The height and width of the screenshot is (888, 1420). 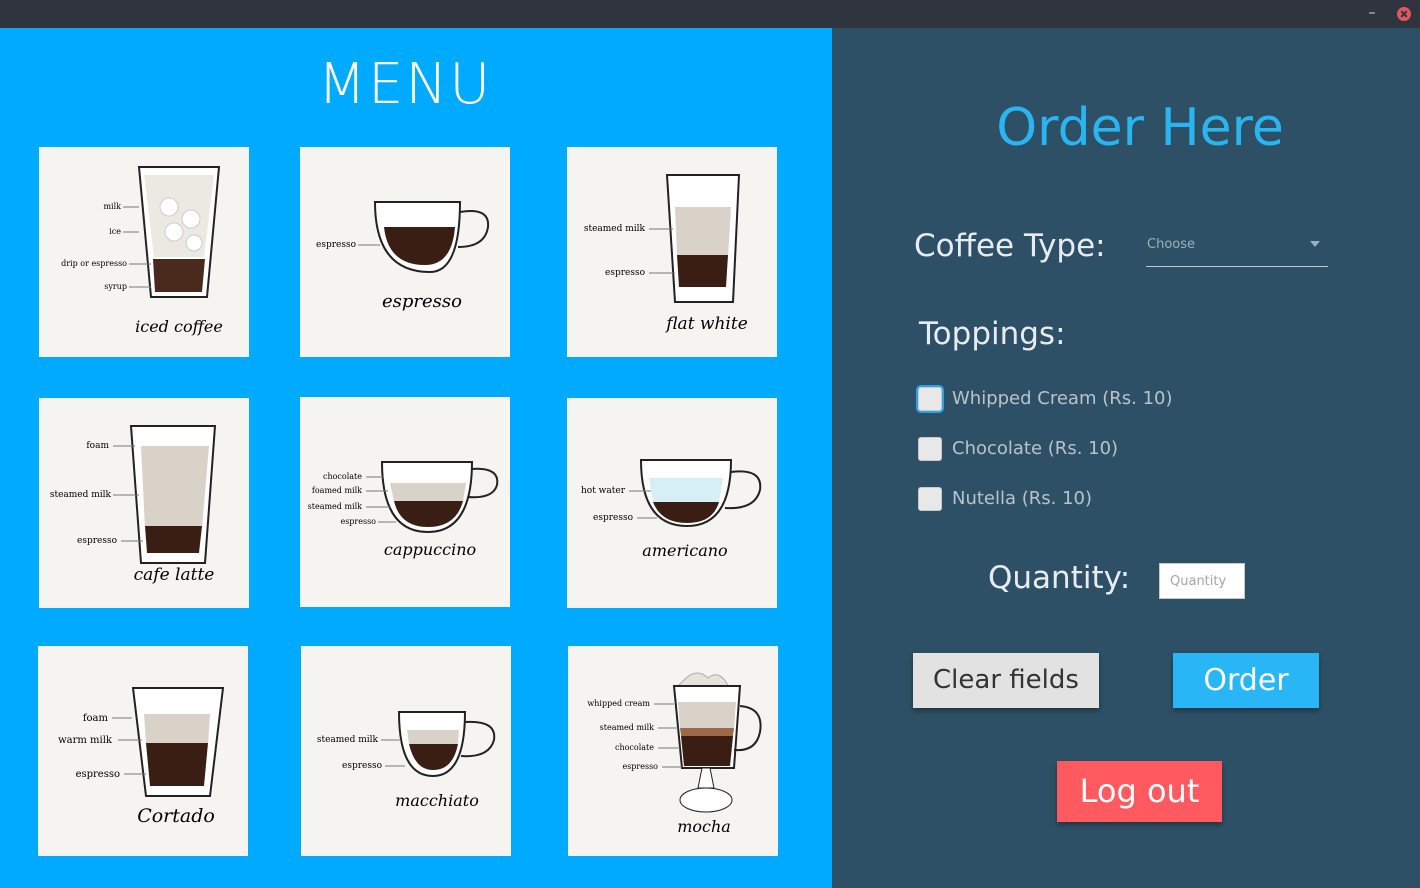 What do you see at coordinates (115, 231) in the screenshot?
I see `label-ice: ice` at bounding box center [115, 231].